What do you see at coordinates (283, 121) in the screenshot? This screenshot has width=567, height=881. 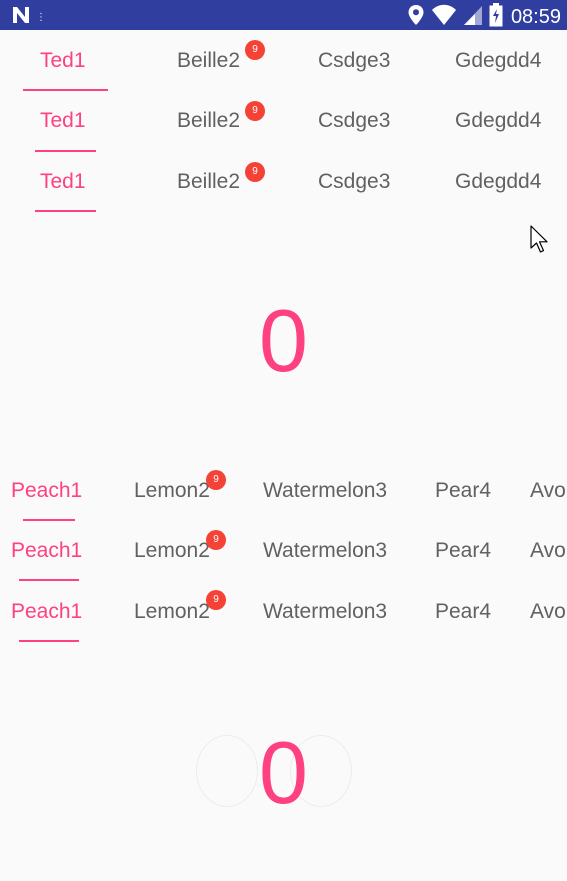 I see `top-tab-strip-2: Ted1 Beille2 9 Csdge3 Gdegdd4` at bounding box center [283, 121].